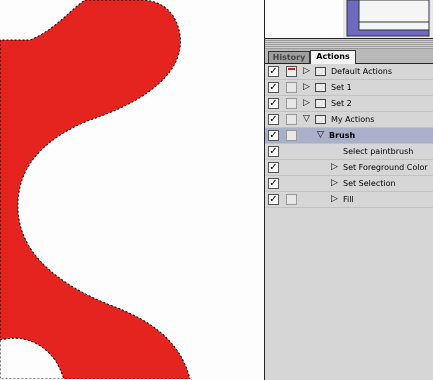  Describe the element at coordinates (341, 87) in the screenshot. I see `action-set-label: Set 1` at that location.